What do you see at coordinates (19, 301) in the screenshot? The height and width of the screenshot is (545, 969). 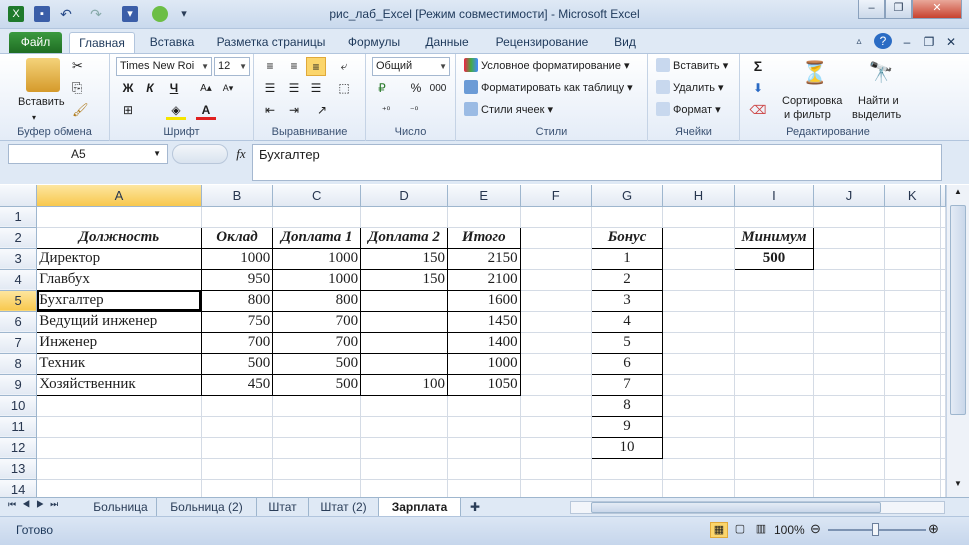 I see `row-header-5: 5` at bounding box center [19, 301].